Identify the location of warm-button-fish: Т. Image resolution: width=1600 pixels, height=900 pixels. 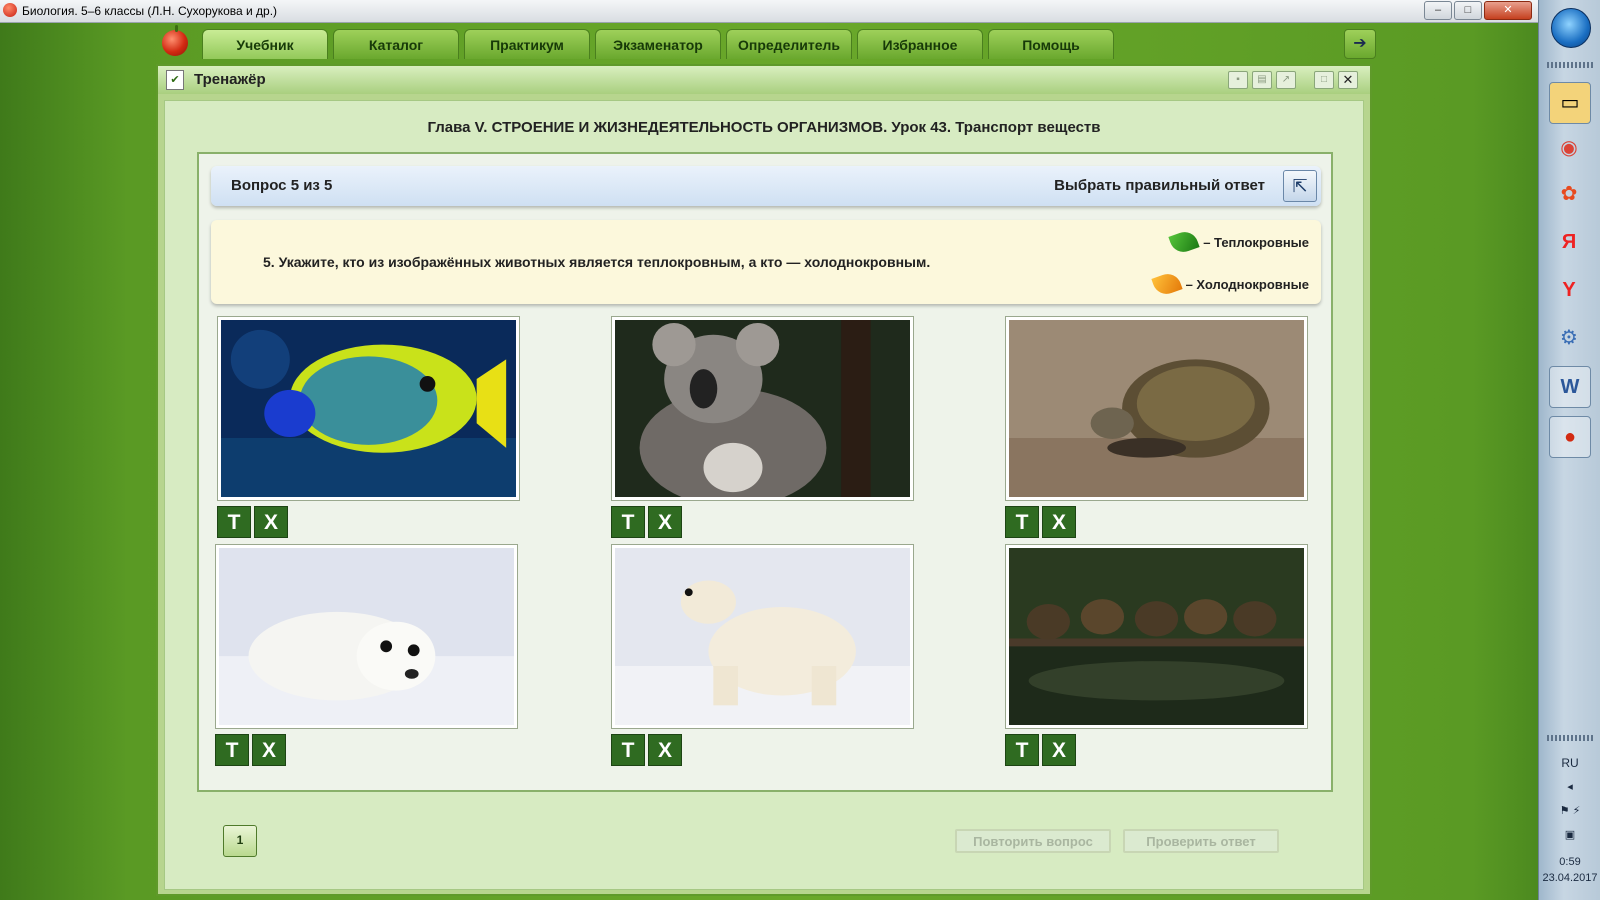
(234, 522).